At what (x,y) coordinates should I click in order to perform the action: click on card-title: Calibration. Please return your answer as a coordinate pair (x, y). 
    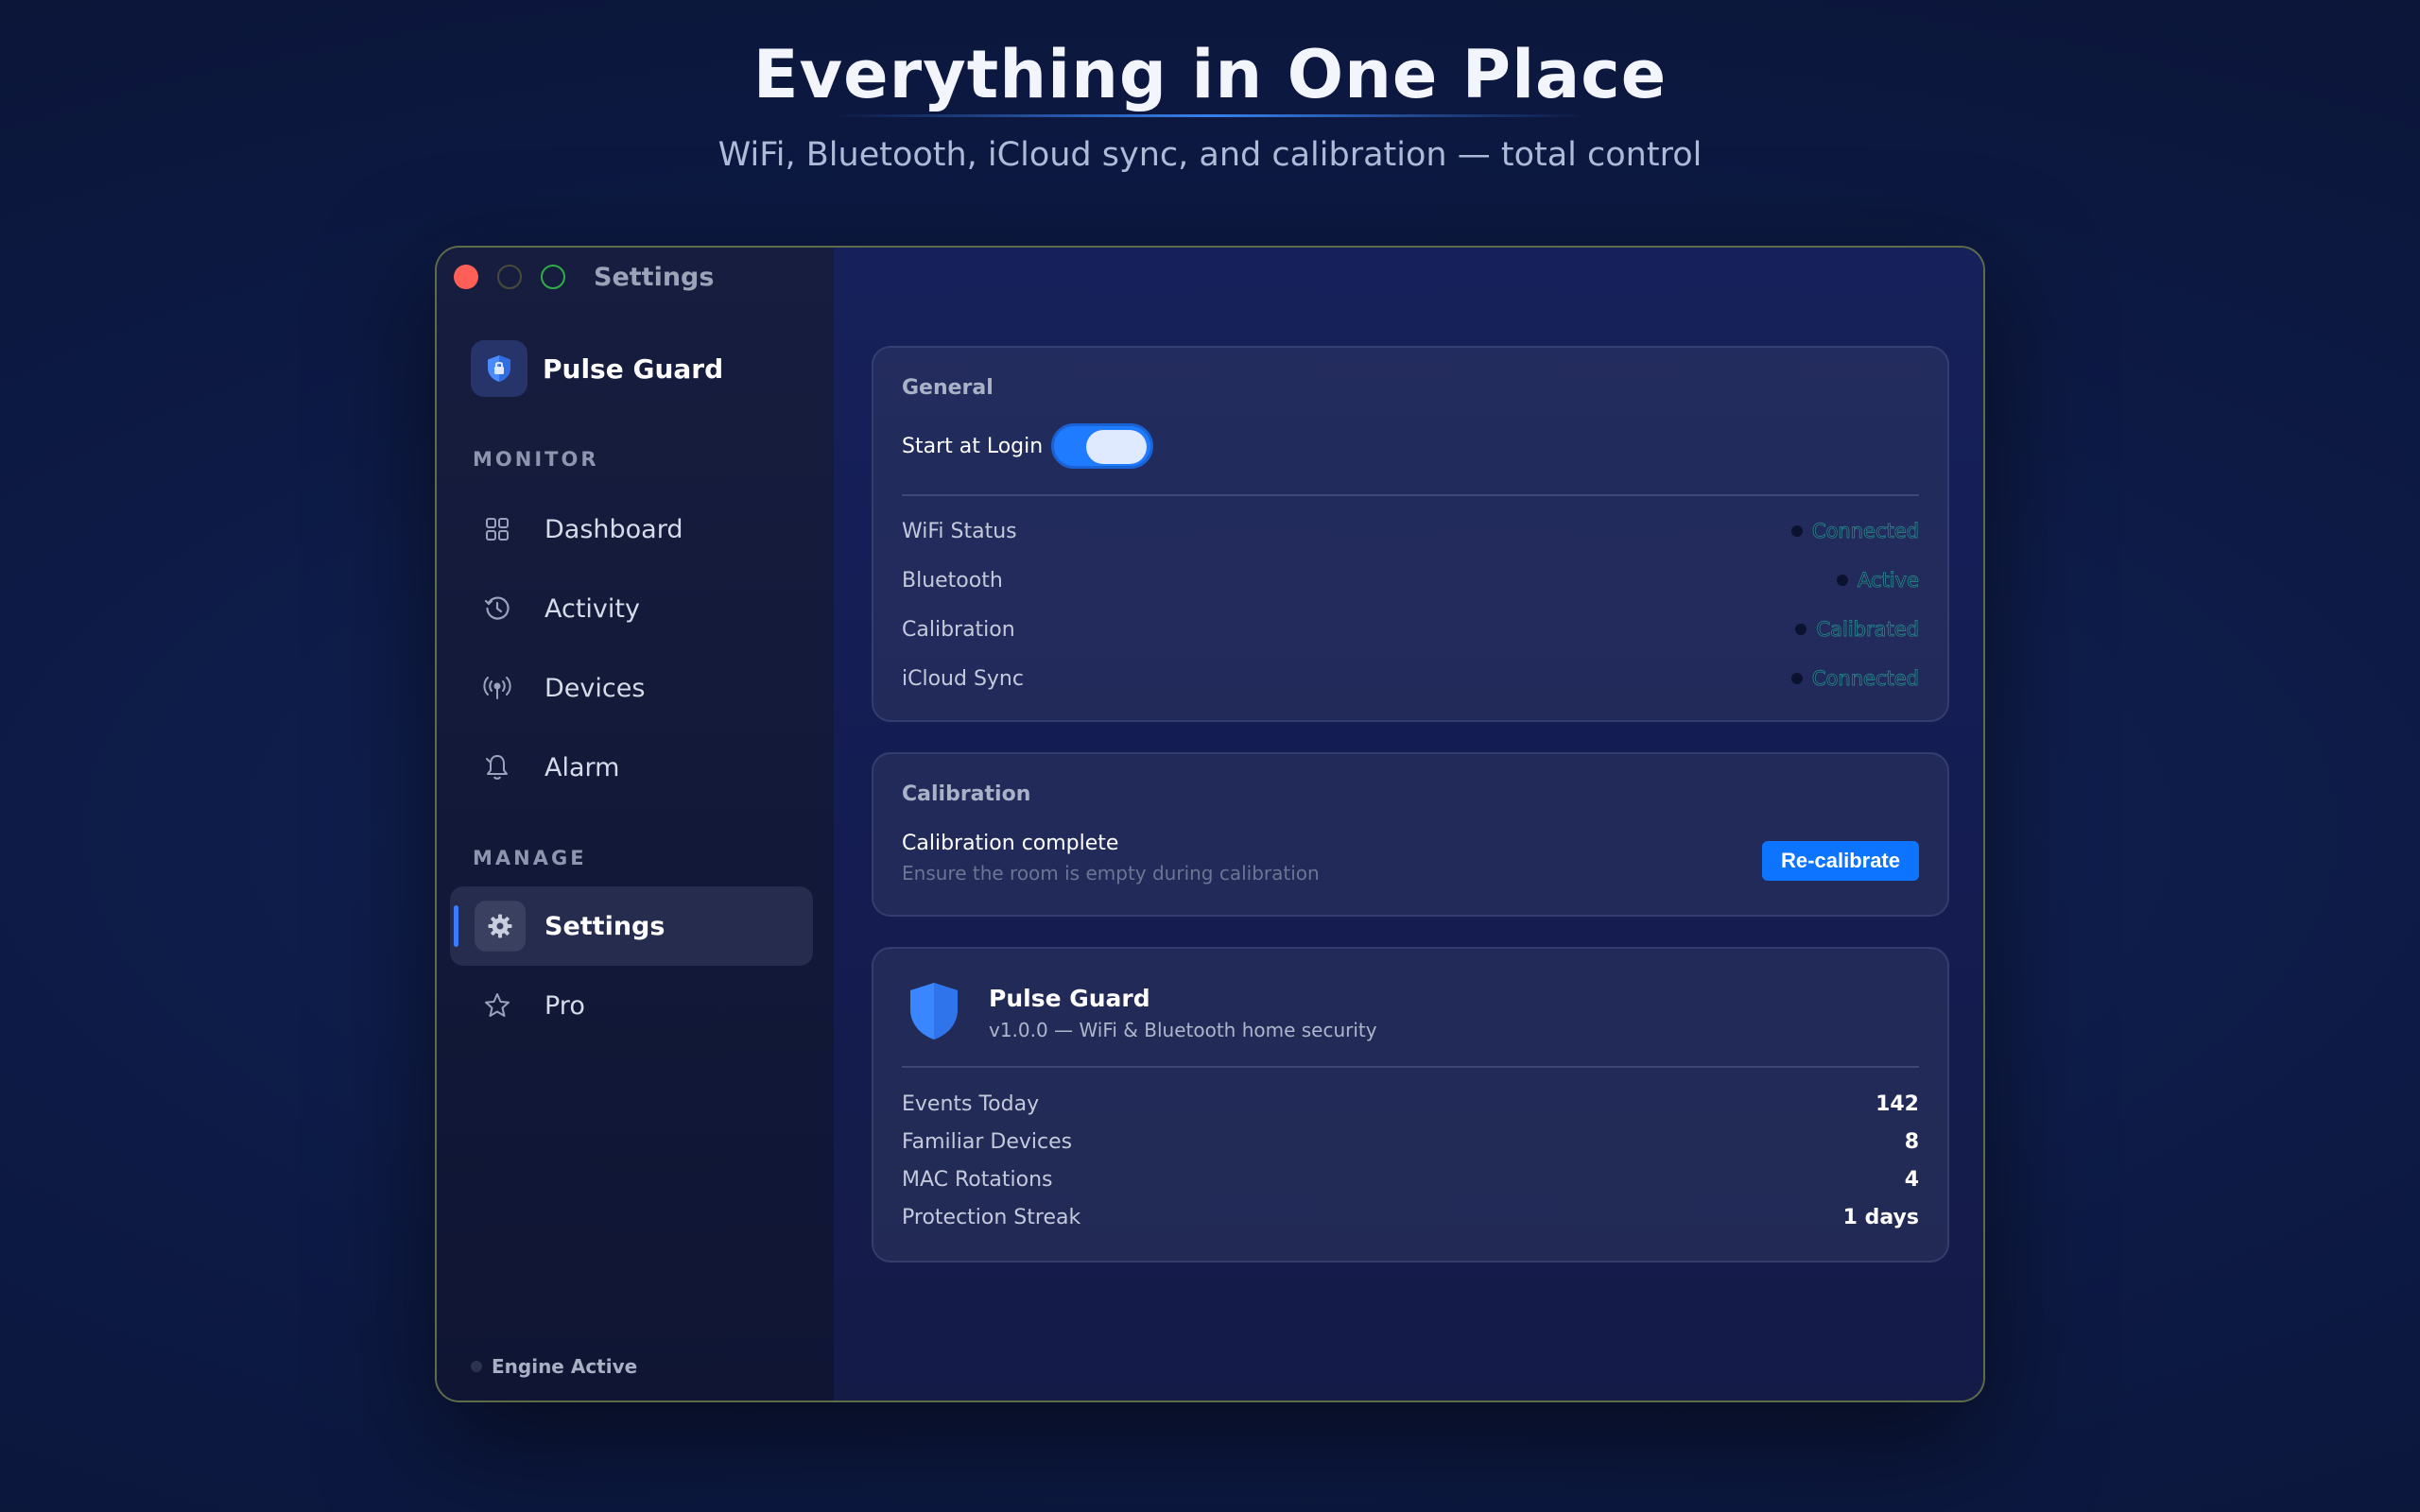
    Looking at the image, I should click on (966, 794).